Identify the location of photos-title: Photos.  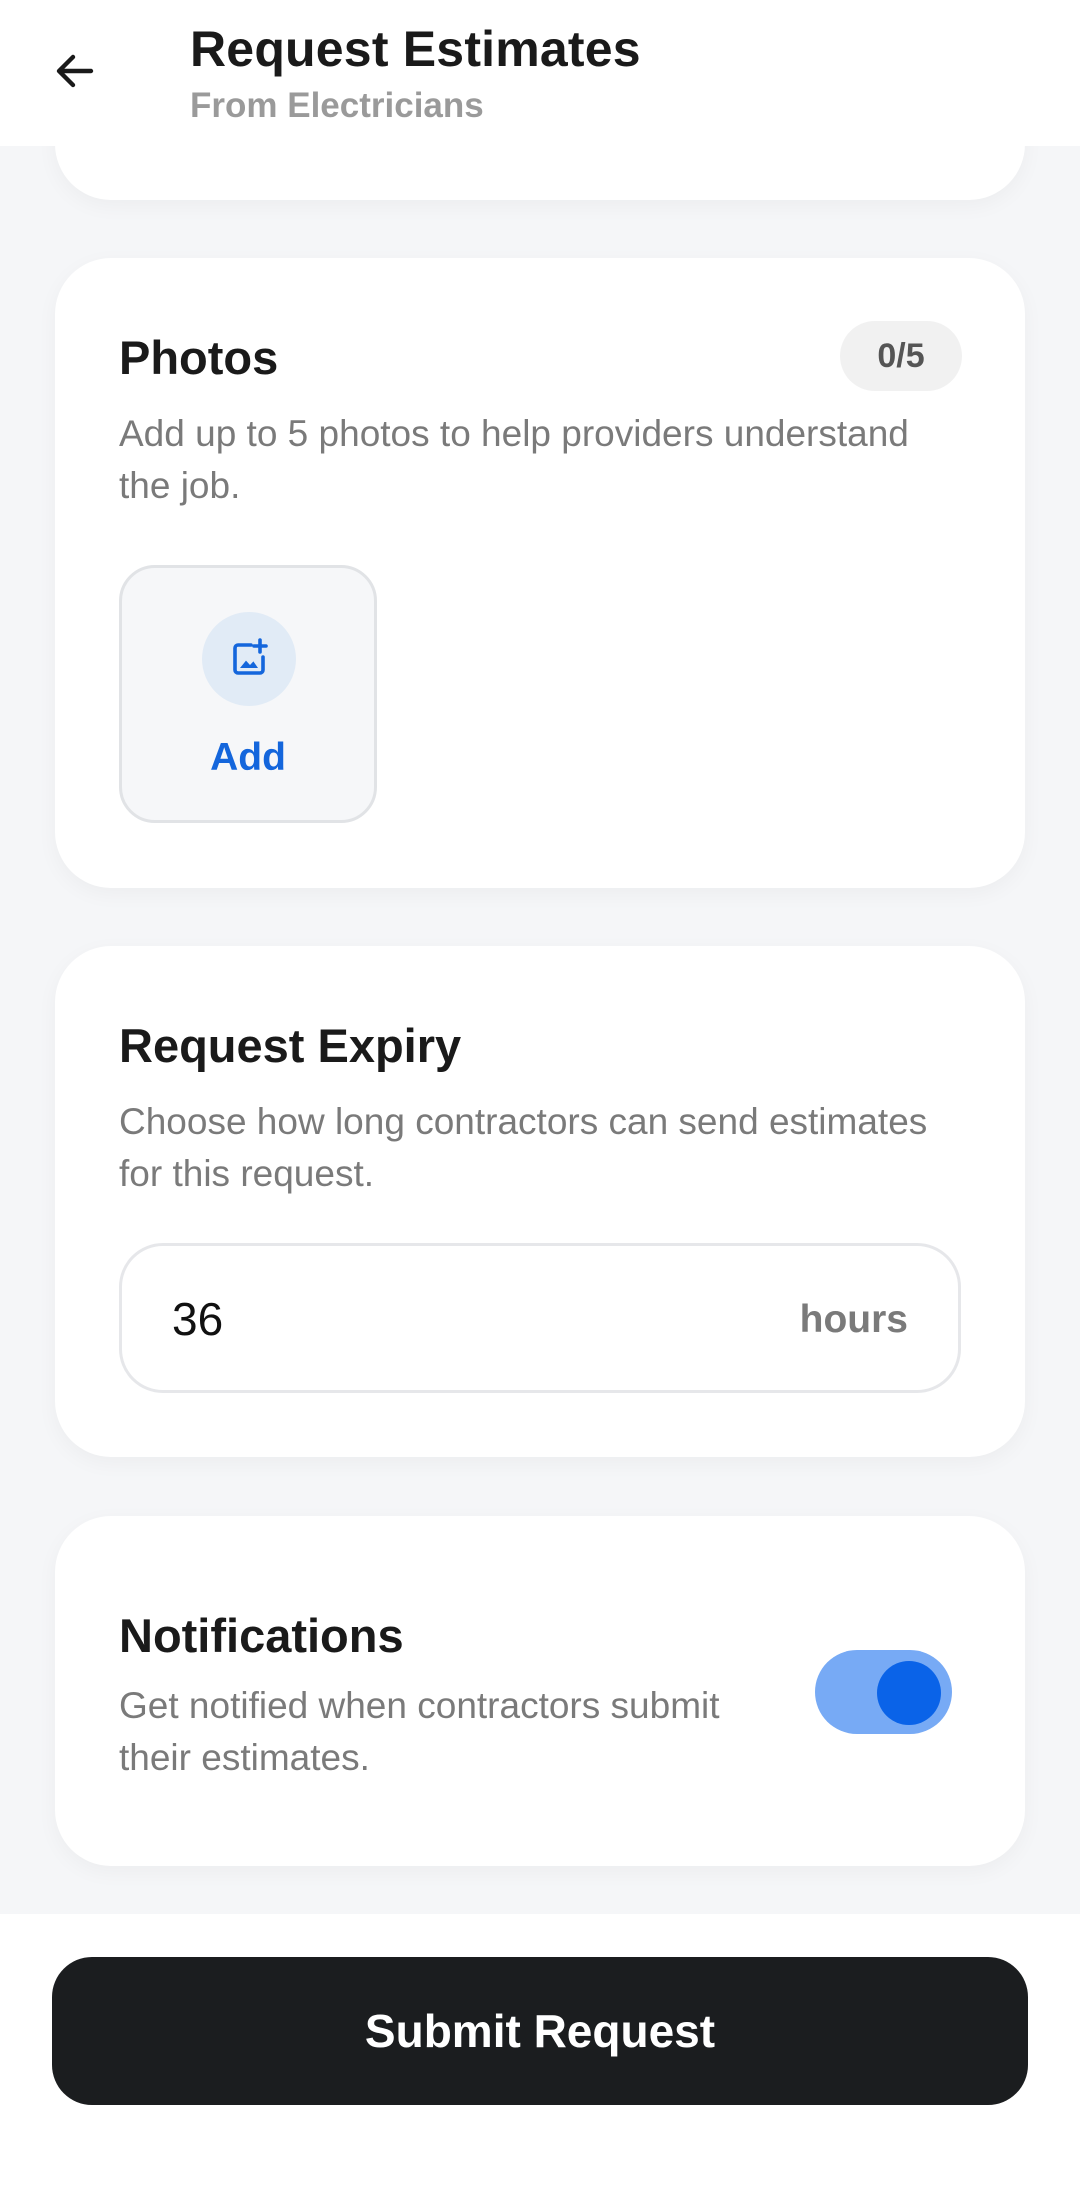
(199, 357).